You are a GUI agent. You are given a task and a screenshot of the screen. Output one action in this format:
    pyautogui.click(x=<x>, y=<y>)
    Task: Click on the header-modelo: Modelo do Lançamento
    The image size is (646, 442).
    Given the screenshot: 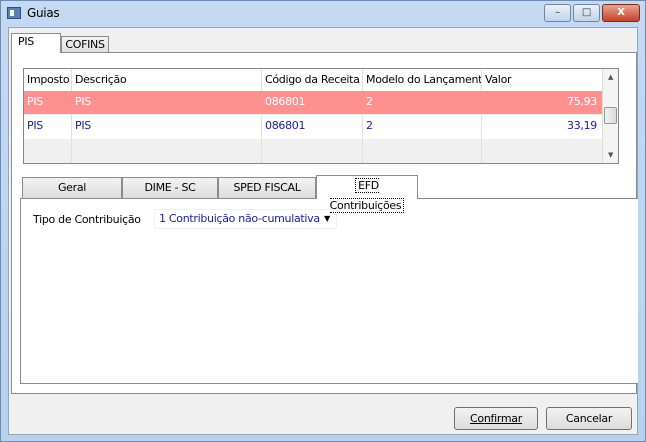 What is the action you would take?
    pyautogui.click(x=422, y=81)
    